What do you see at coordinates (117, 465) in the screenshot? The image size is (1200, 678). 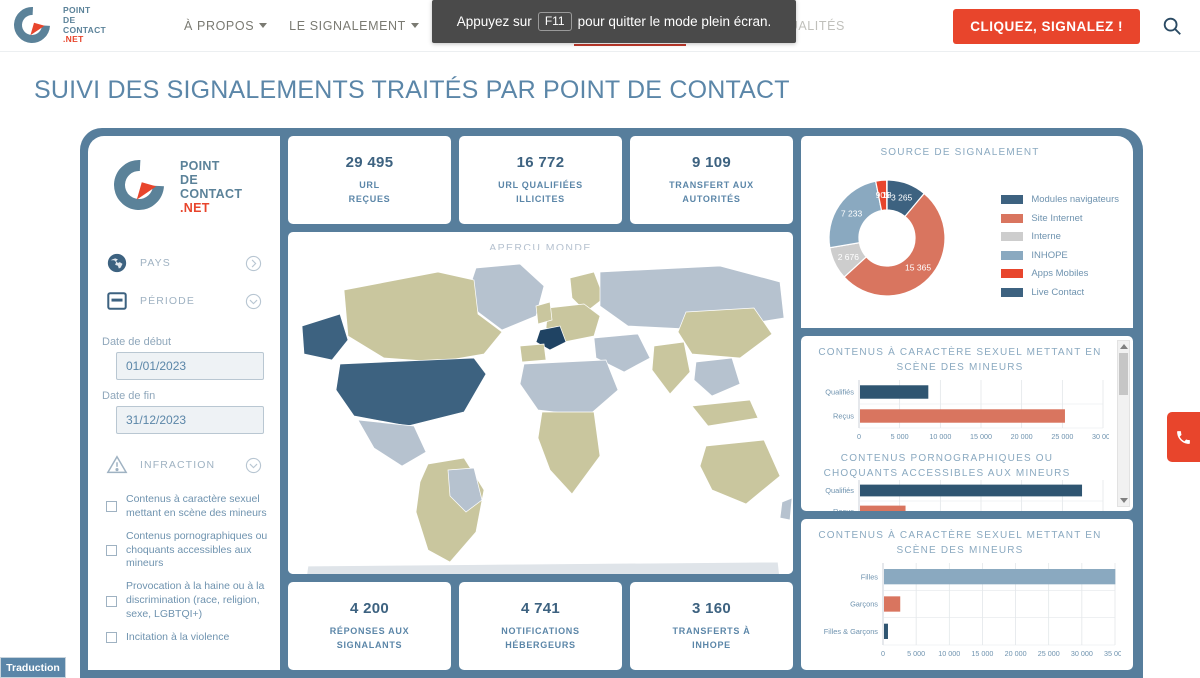 I see `warning-icon` at bounding box center [117, 465].